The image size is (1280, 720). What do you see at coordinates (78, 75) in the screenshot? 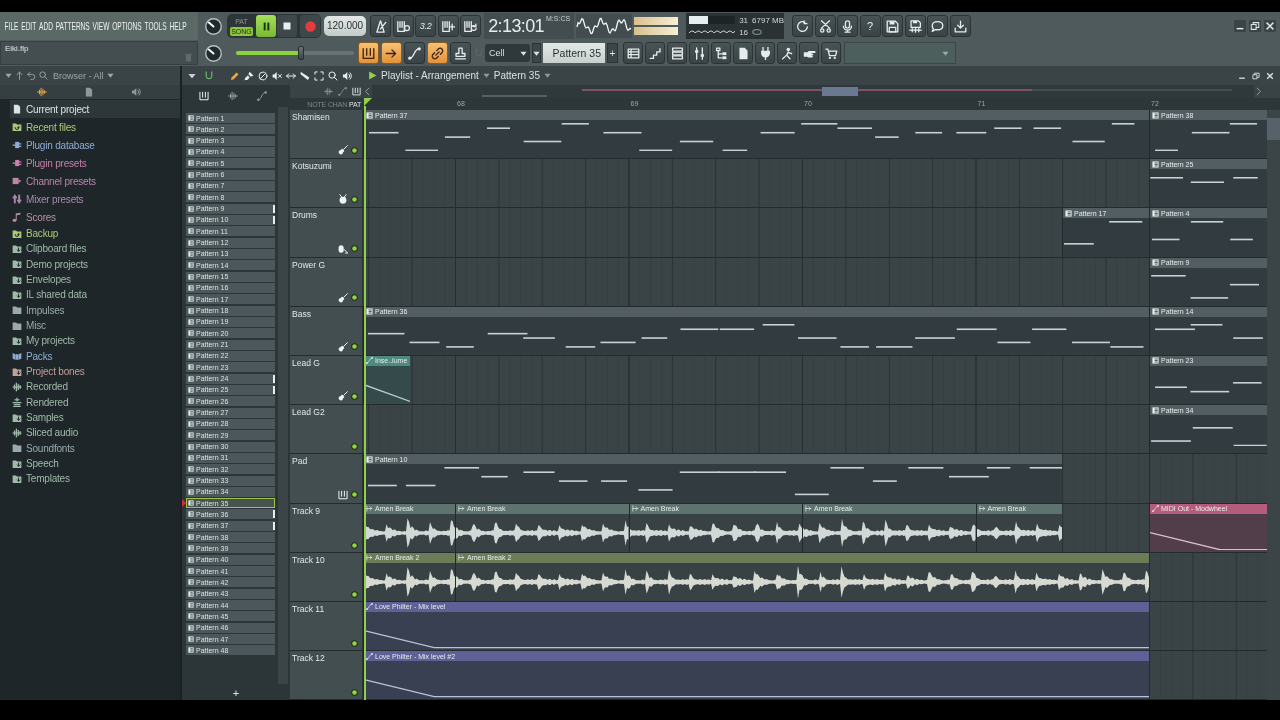
I see `browser-title: Browser - All` at bounding box center [78, 75].